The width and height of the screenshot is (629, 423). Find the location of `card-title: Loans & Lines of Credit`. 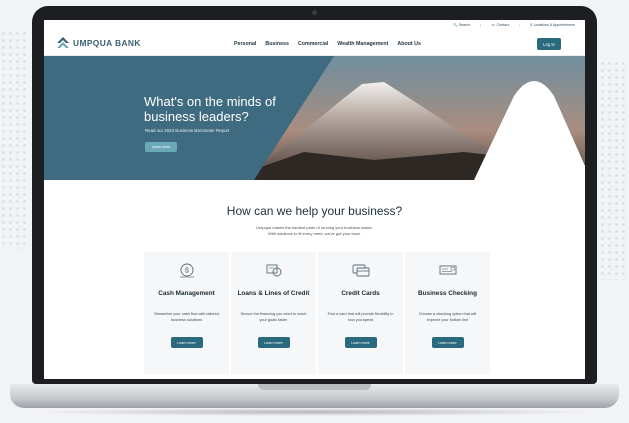

card-title: Loans & Lines of Credit is located at coordinates (273, 293).